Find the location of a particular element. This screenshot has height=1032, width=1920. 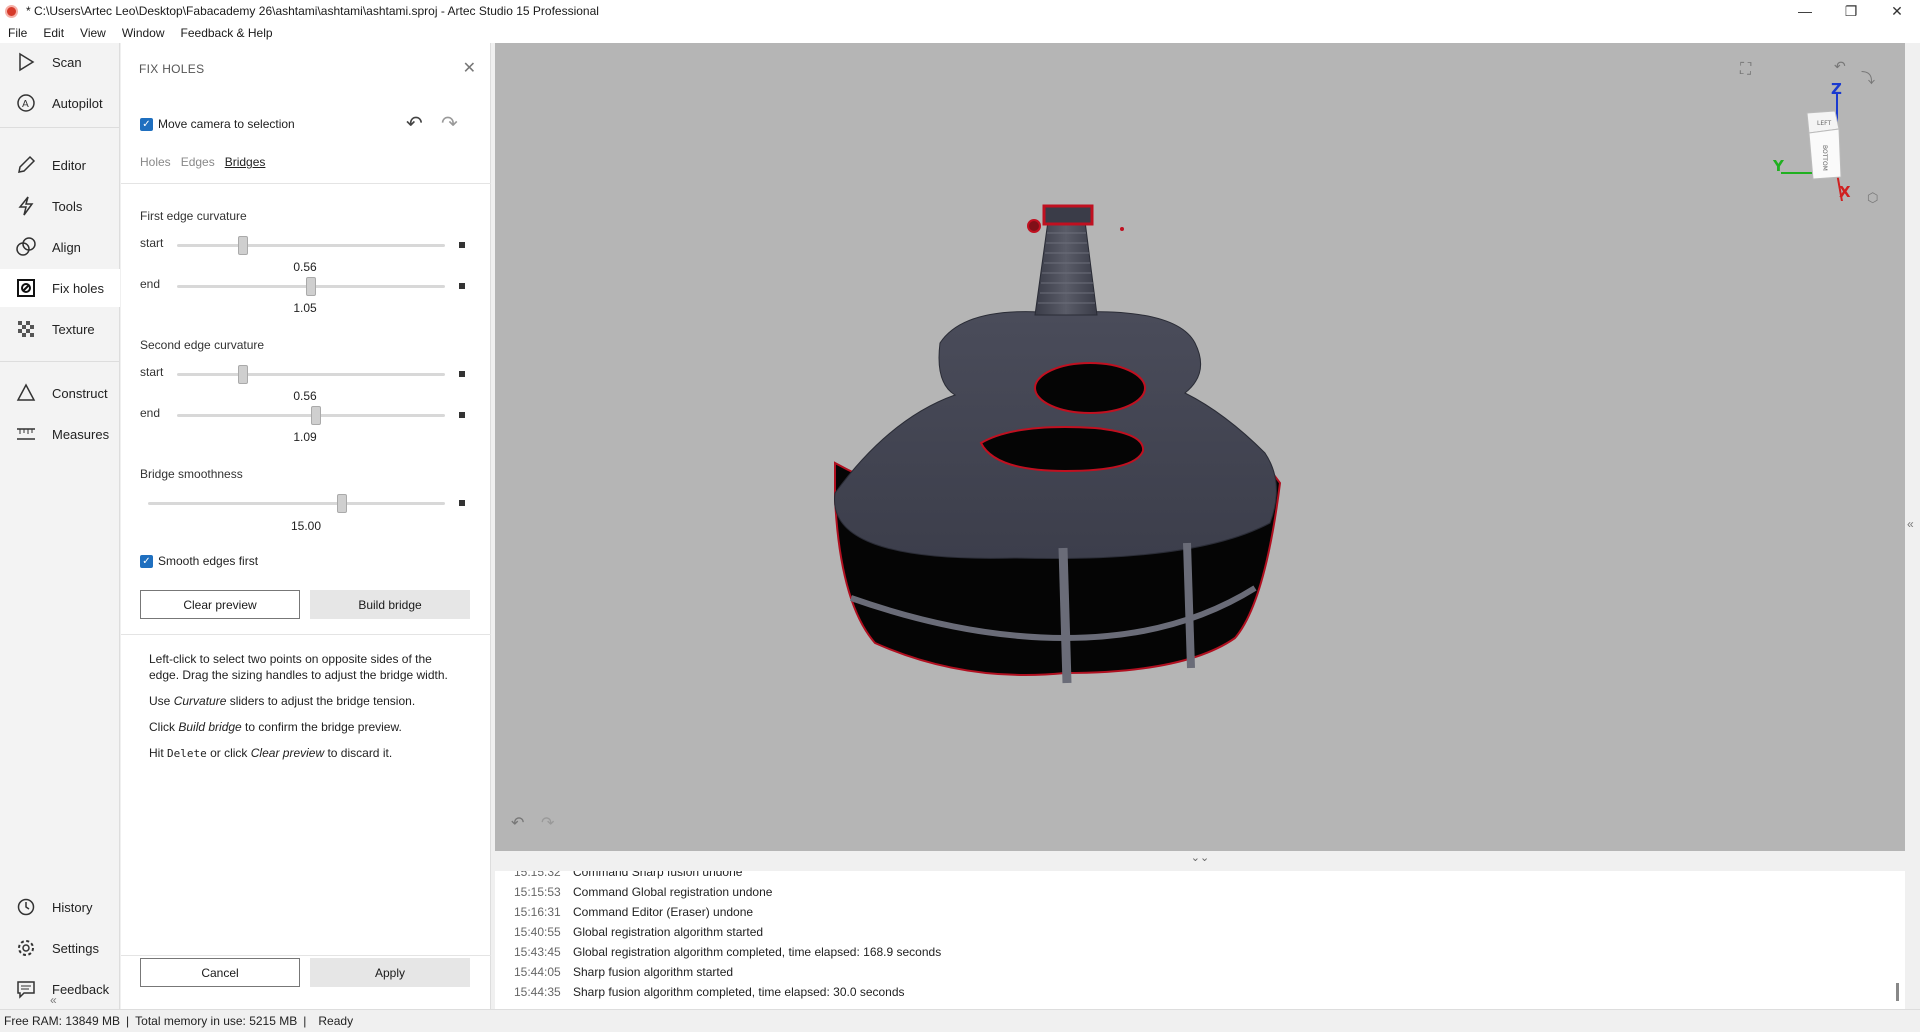

gear-icon is located at coordinates (26, 948).